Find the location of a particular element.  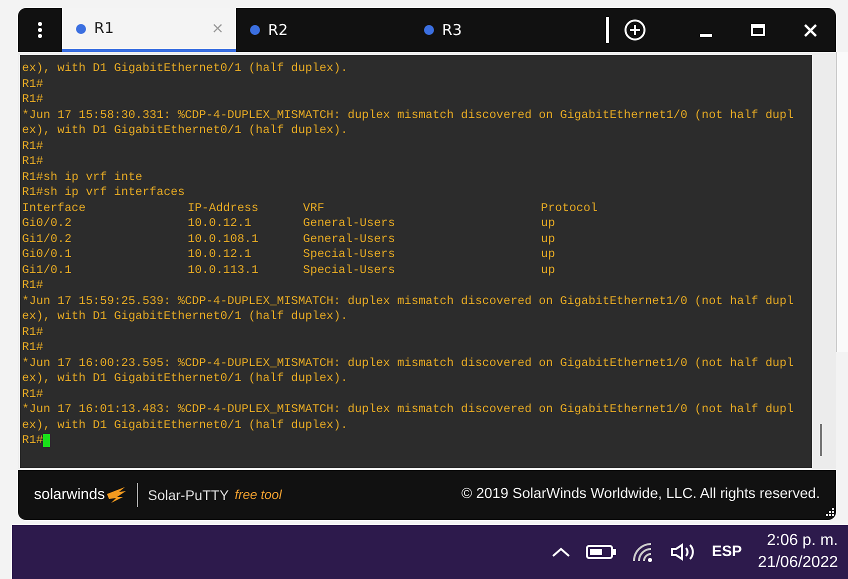

terminal-line: *Jun 17 16:00:23.595: %CDP-4-DUPLEX_MISMATCH: duplex mismatch discovered on GigabitEthernet1/0 (not half dupl is located at coordinates (408, 363).